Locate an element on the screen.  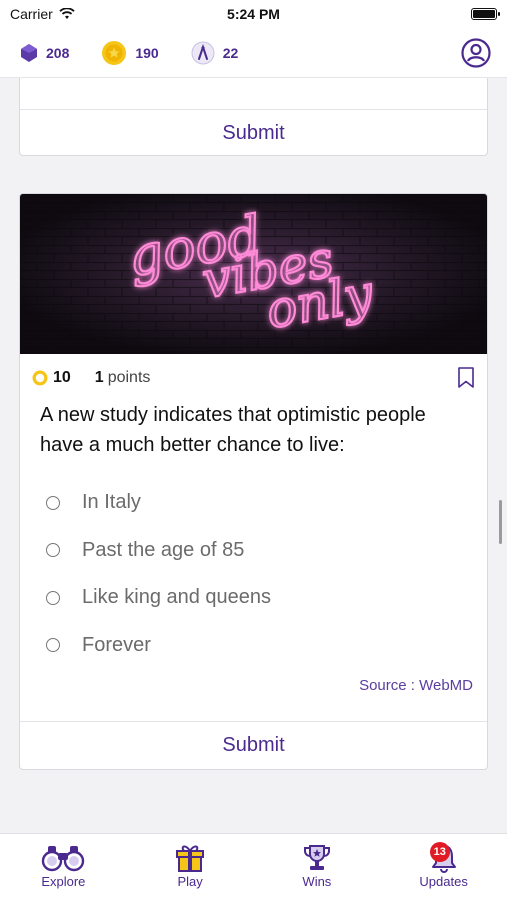
quiz-meta: 10 1 points is located at coordinates (253, 378).